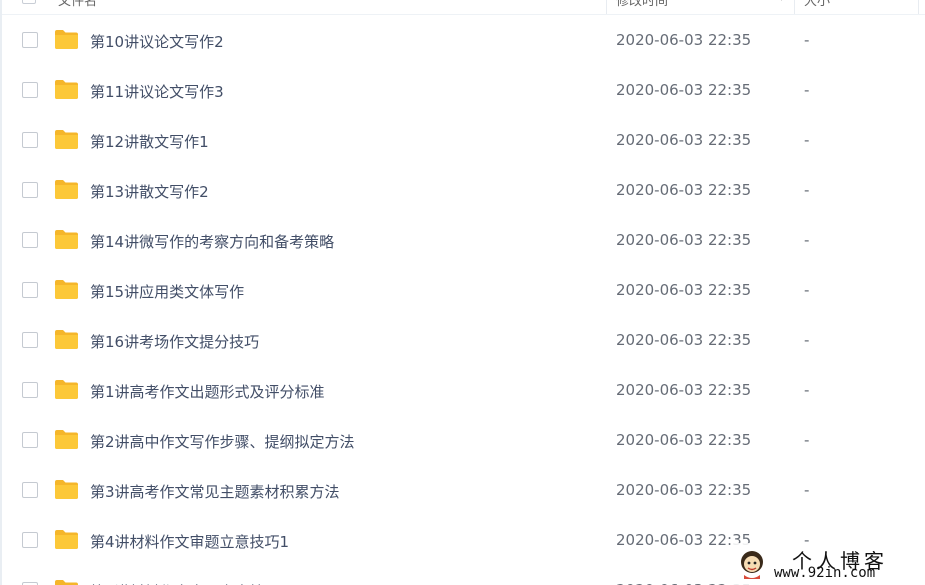 The height and width of the screenshot is (585, 925). Describe the element at coordinates (463, 26) in the screenshot. I see `file-row: 第10讲议论文写作2 2020-06-03 22:35 -` at that location.